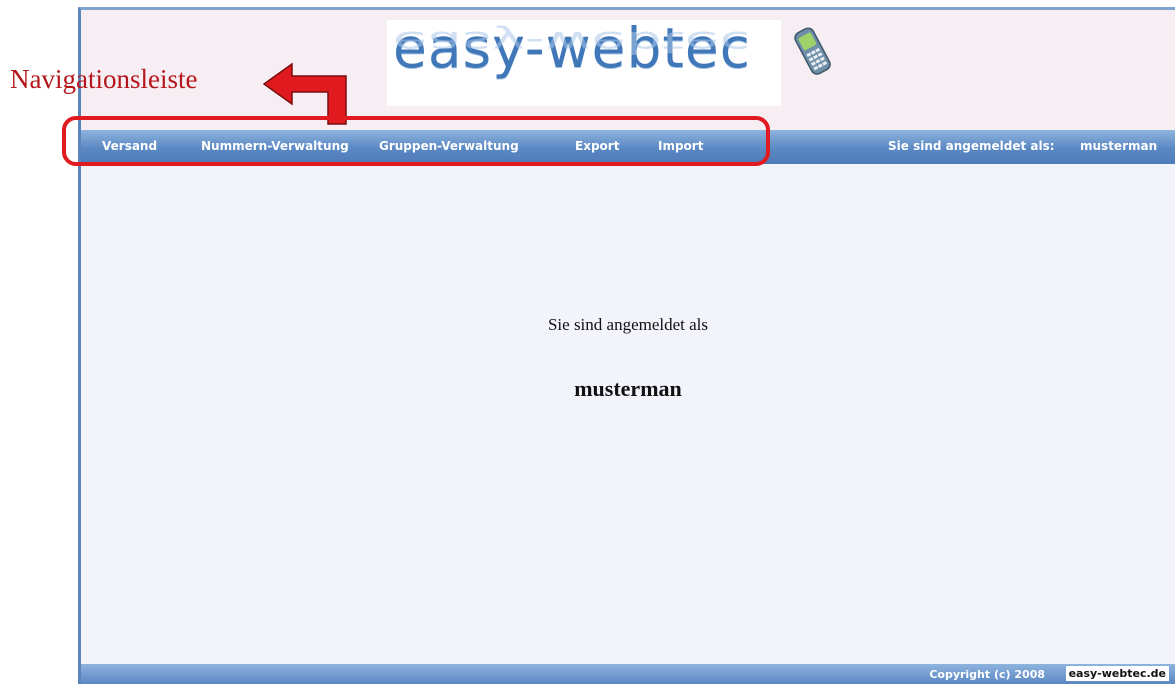  I want to click on navigation-highlight-box, so click(416, 141).